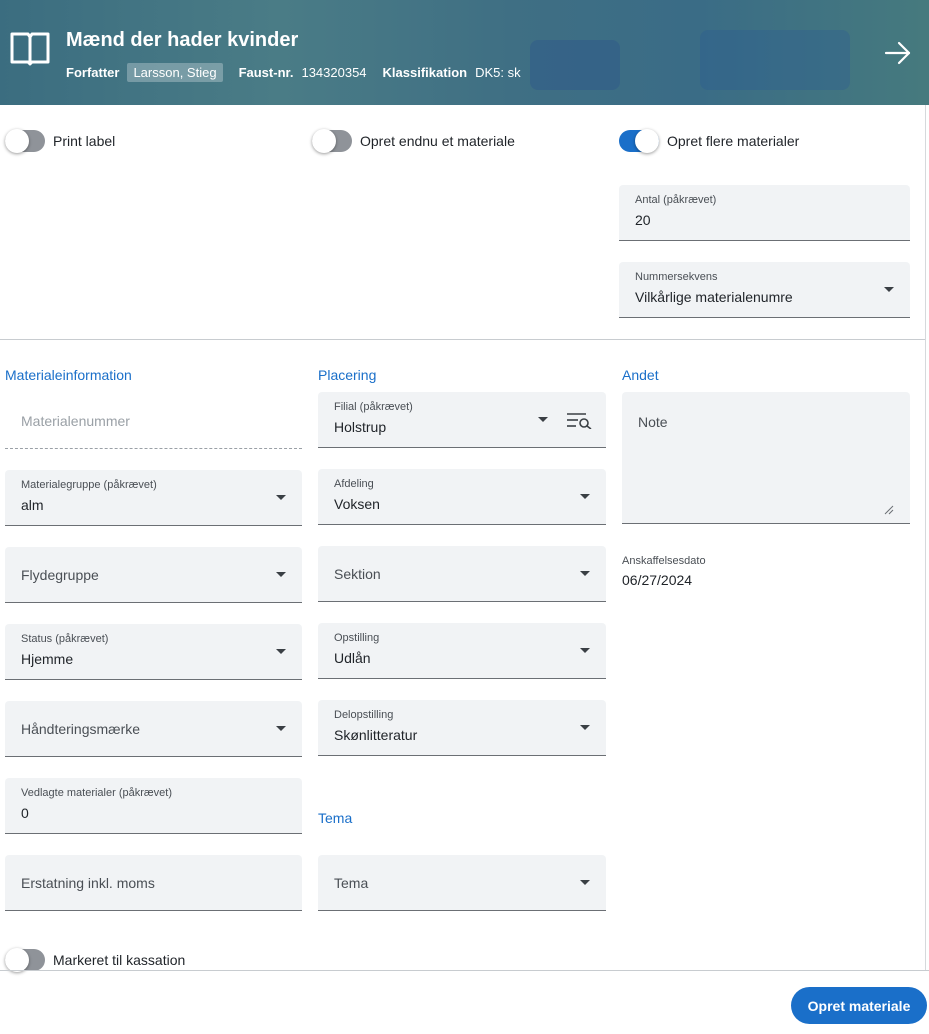 Image resolution: width=929 pixels, height=1034 pixels. Describe the element at coordinates (153, 421) in the screenshot. I see `material-number-field: Materialenummer` at that location.